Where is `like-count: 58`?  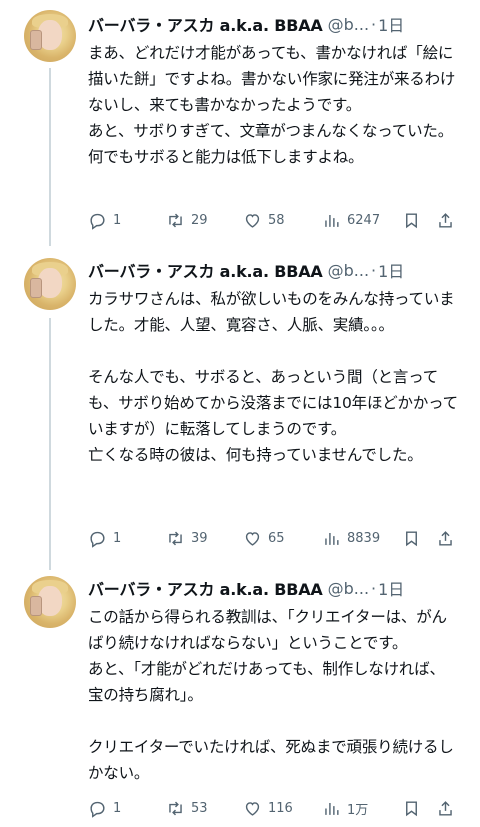
like-count: 58 is located at coordinates (276, 220).